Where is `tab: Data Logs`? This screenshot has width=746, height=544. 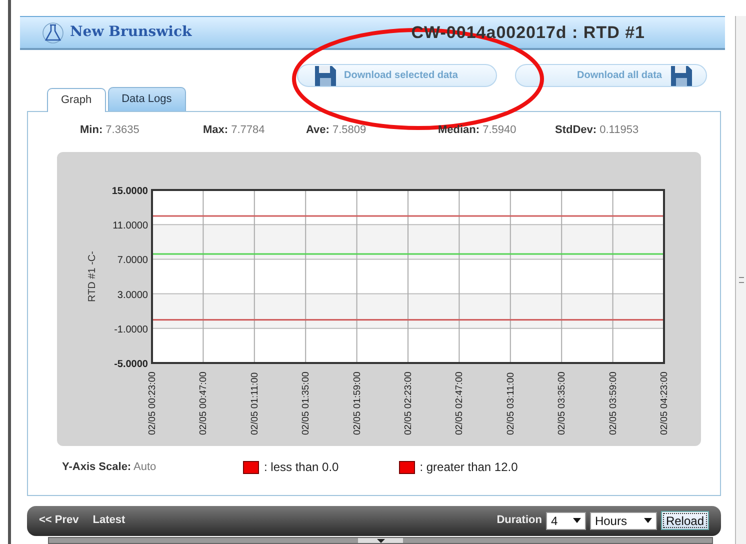 tab: Data Logs is located at coordinates (147, 98).